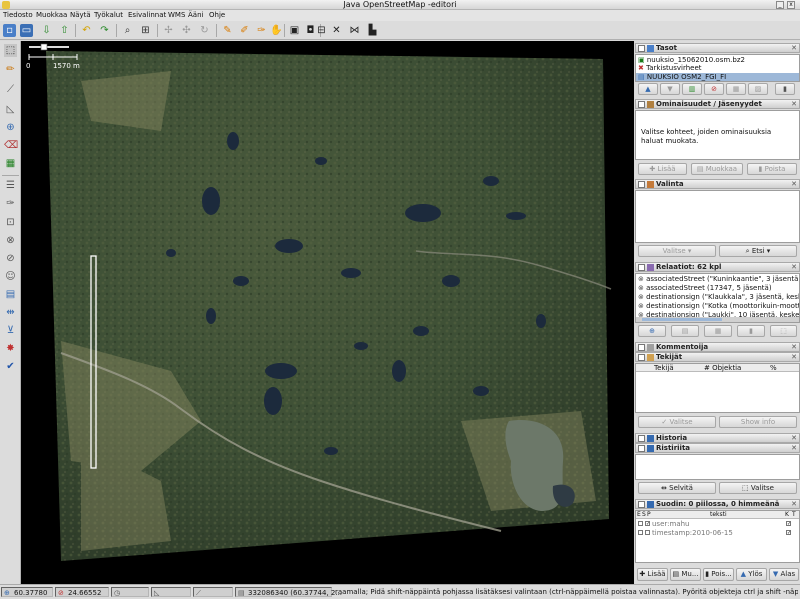  What do you see at coordinates (10, 312) in the screenshot?
I see `conflict-toggle-icon: ⇹` at bounding box center [10, 312].